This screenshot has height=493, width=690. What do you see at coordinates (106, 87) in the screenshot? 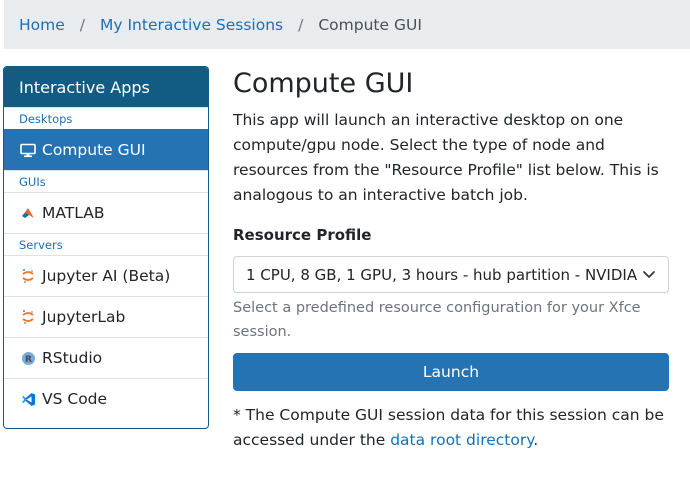
I see `sidebar-header: Interactive Apps` at bounding box center [106, 87].